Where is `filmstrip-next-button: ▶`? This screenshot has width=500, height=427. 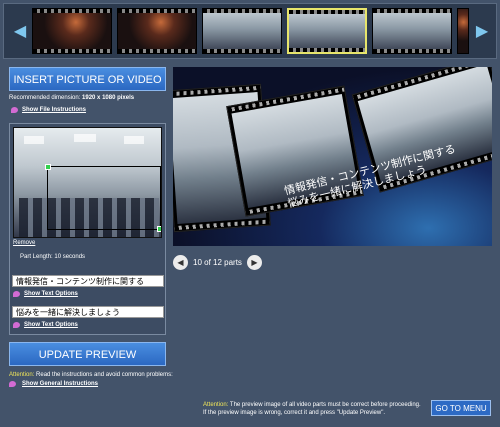 filmstrip-next-button: ▶ is located at coordinates (482, 31).